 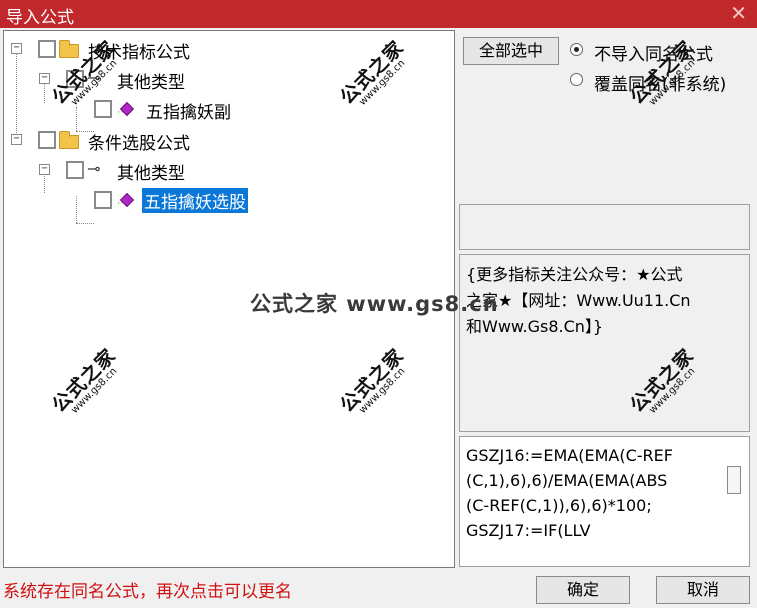 I want to click on radio-button-checked, so click(x=576, y=49).